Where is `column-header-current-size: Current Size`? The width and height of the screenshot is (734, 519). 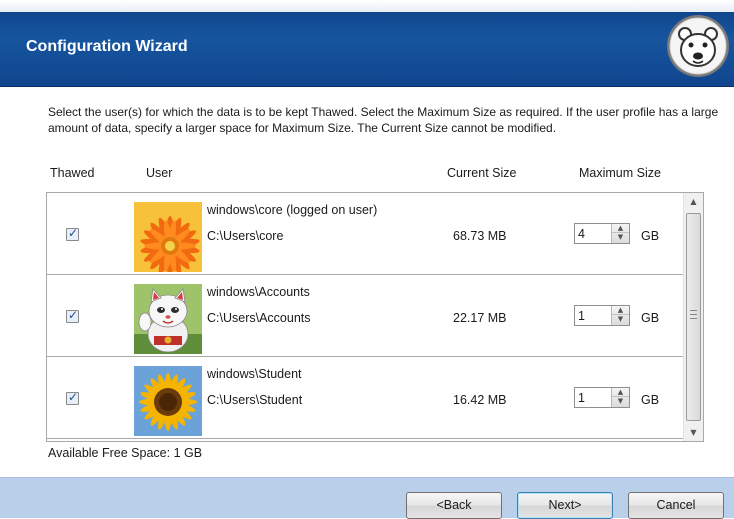 column-header-current-size: Current Size is located at coordinates (482, 173).